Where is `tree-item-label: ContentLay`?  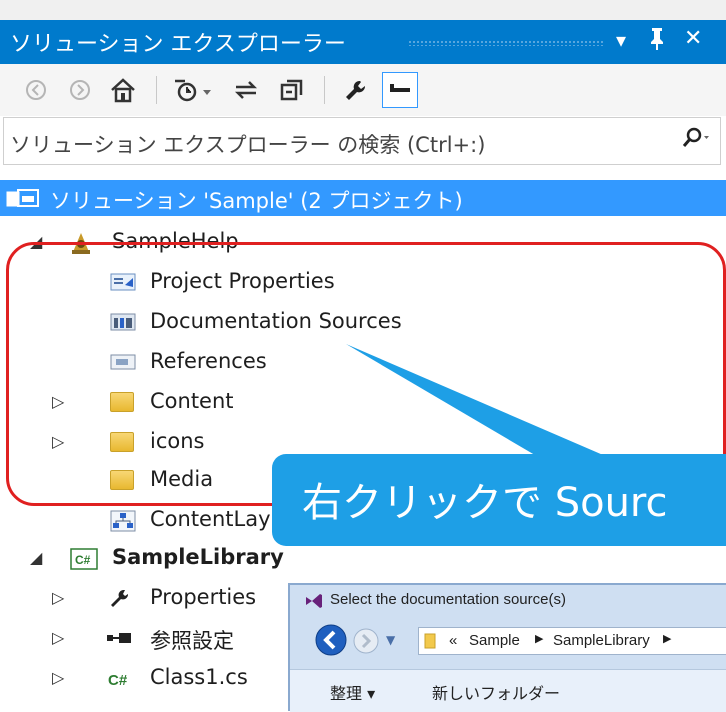
tree-item-label: ContentLay is located at coordinates (210, 519).